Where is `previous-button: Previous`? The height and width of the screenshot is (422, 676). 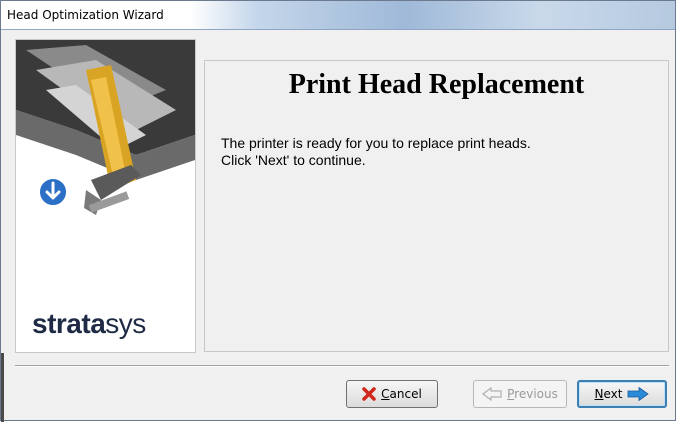
previous-button: Previous is located at coordinates (520, 394).